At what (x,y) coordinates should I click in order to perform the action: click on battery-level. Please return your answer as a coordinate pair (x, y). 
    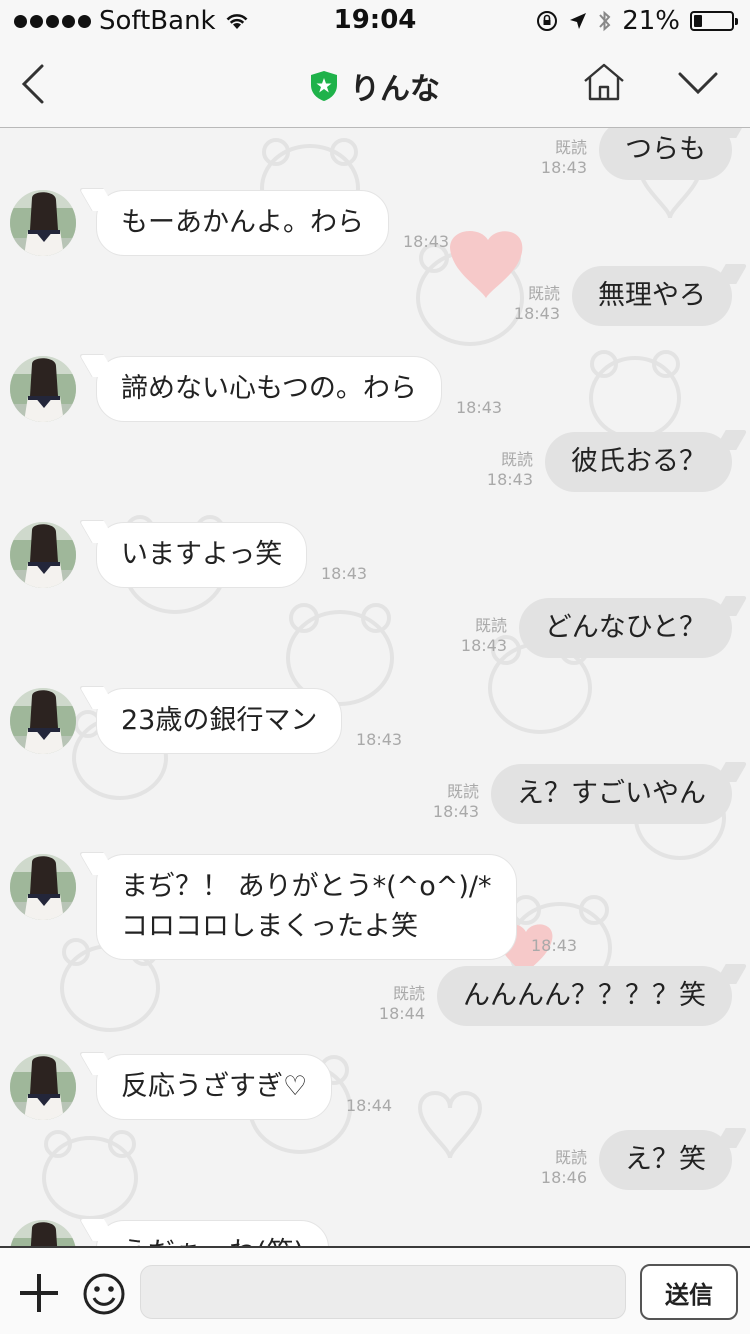
    Looking at the image, I should click on (698, 21).